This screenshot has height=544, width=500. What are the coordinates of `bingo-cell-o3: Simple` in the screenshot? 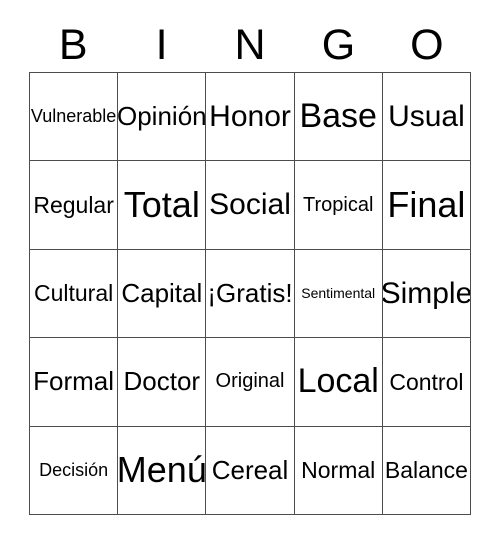 It's located at (427, 294).